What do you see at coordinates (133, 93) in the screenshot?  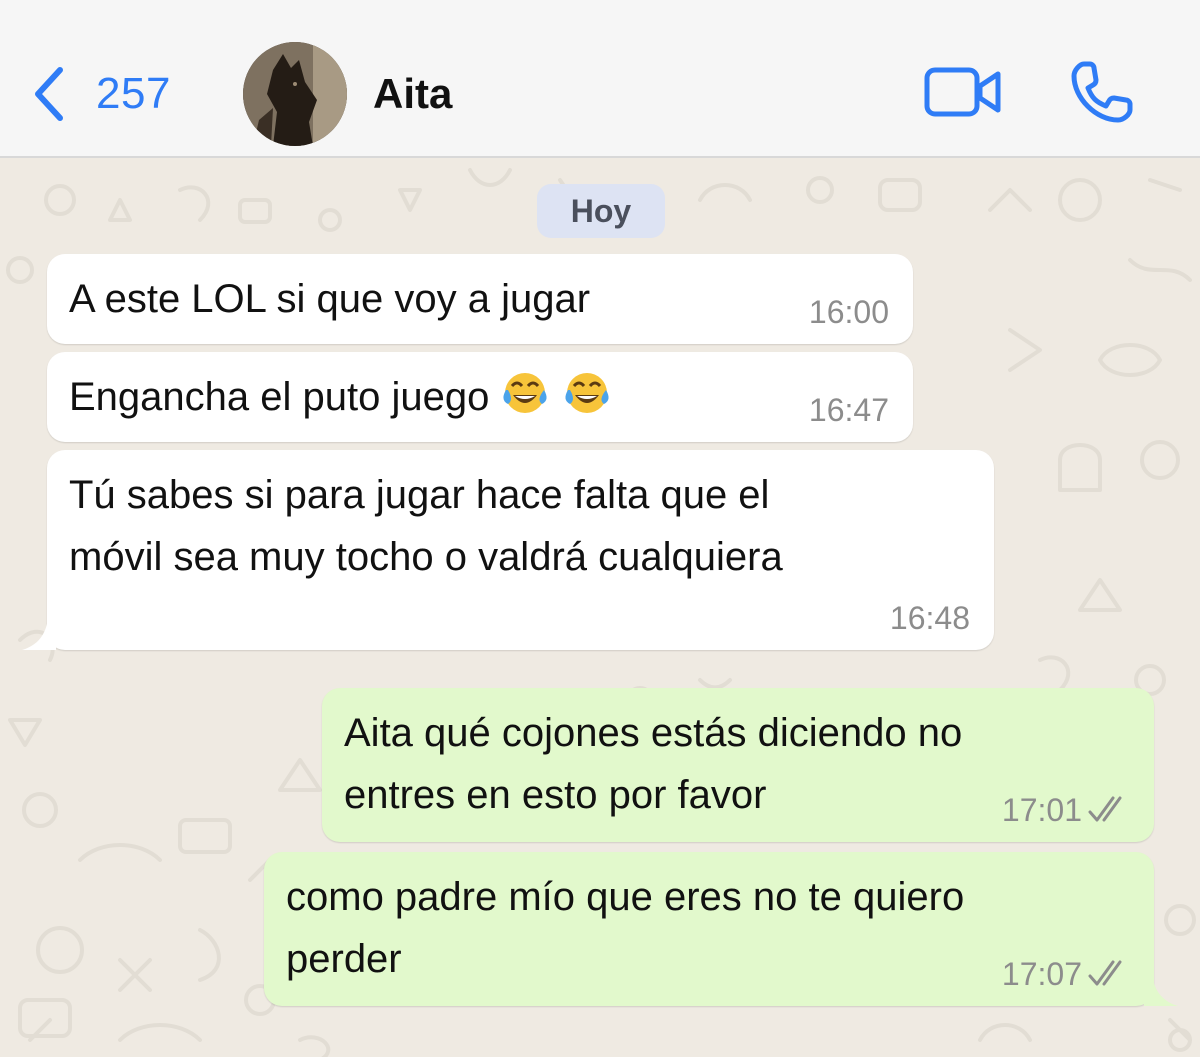 I see `unread-count: 257` at bounding box center [133, 93].